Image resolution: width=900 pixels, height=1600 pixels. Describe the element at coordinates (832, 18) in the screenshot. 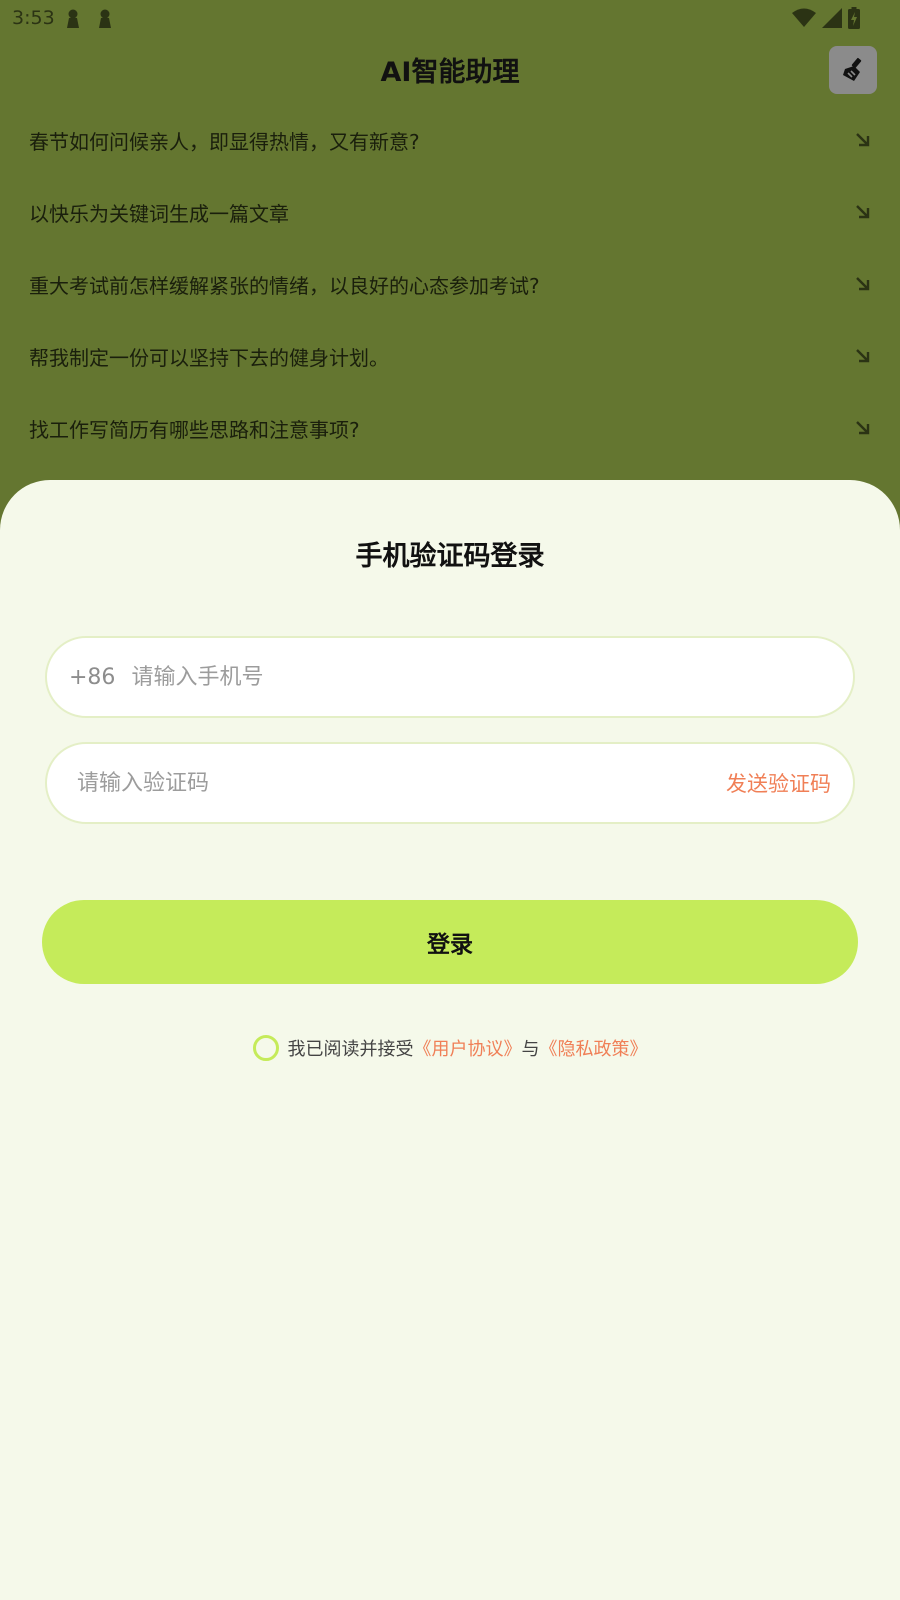

I see `signal-icon` at that location.